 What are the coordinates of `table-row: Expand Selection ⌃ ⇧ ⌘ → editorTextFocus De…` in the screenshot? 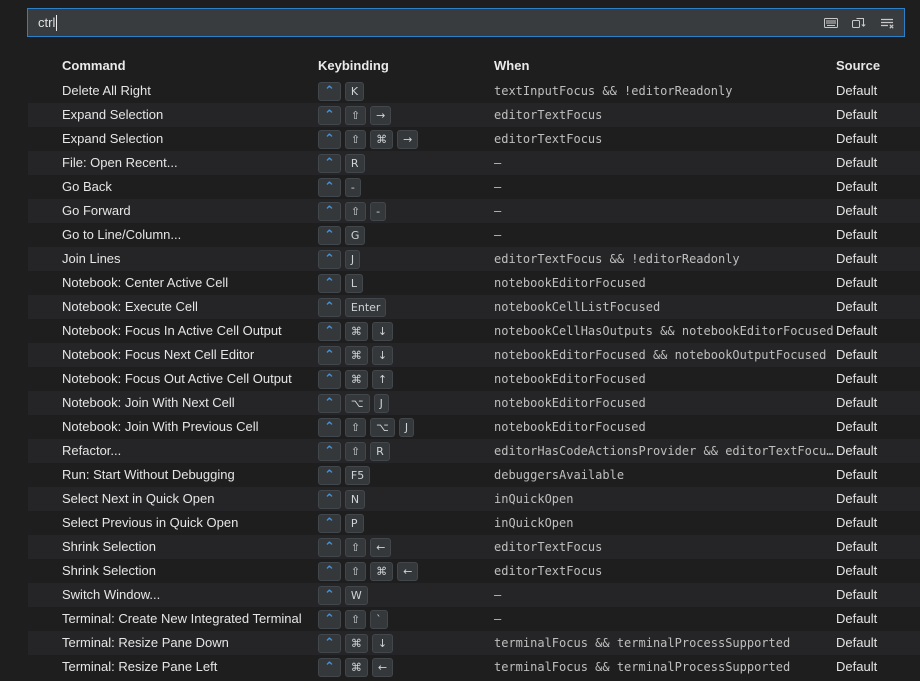 It's located at (474, 139).